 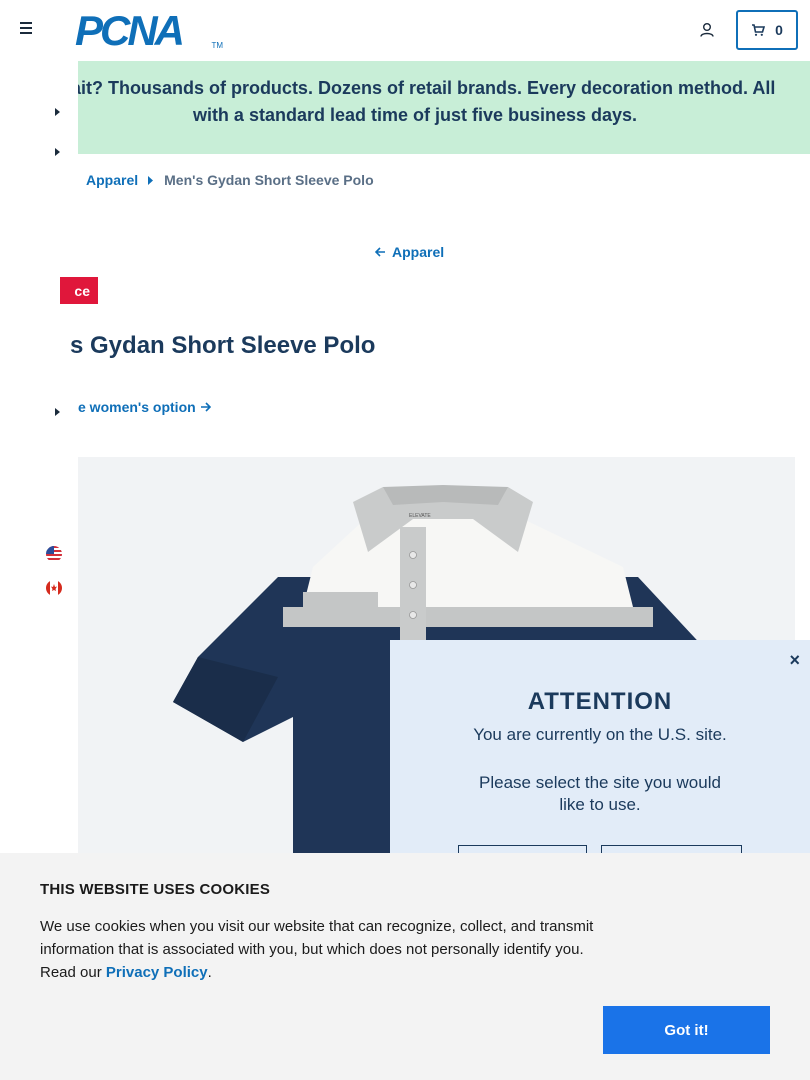 I want to click on arrow-right-icon, so click(x=205, y=407).